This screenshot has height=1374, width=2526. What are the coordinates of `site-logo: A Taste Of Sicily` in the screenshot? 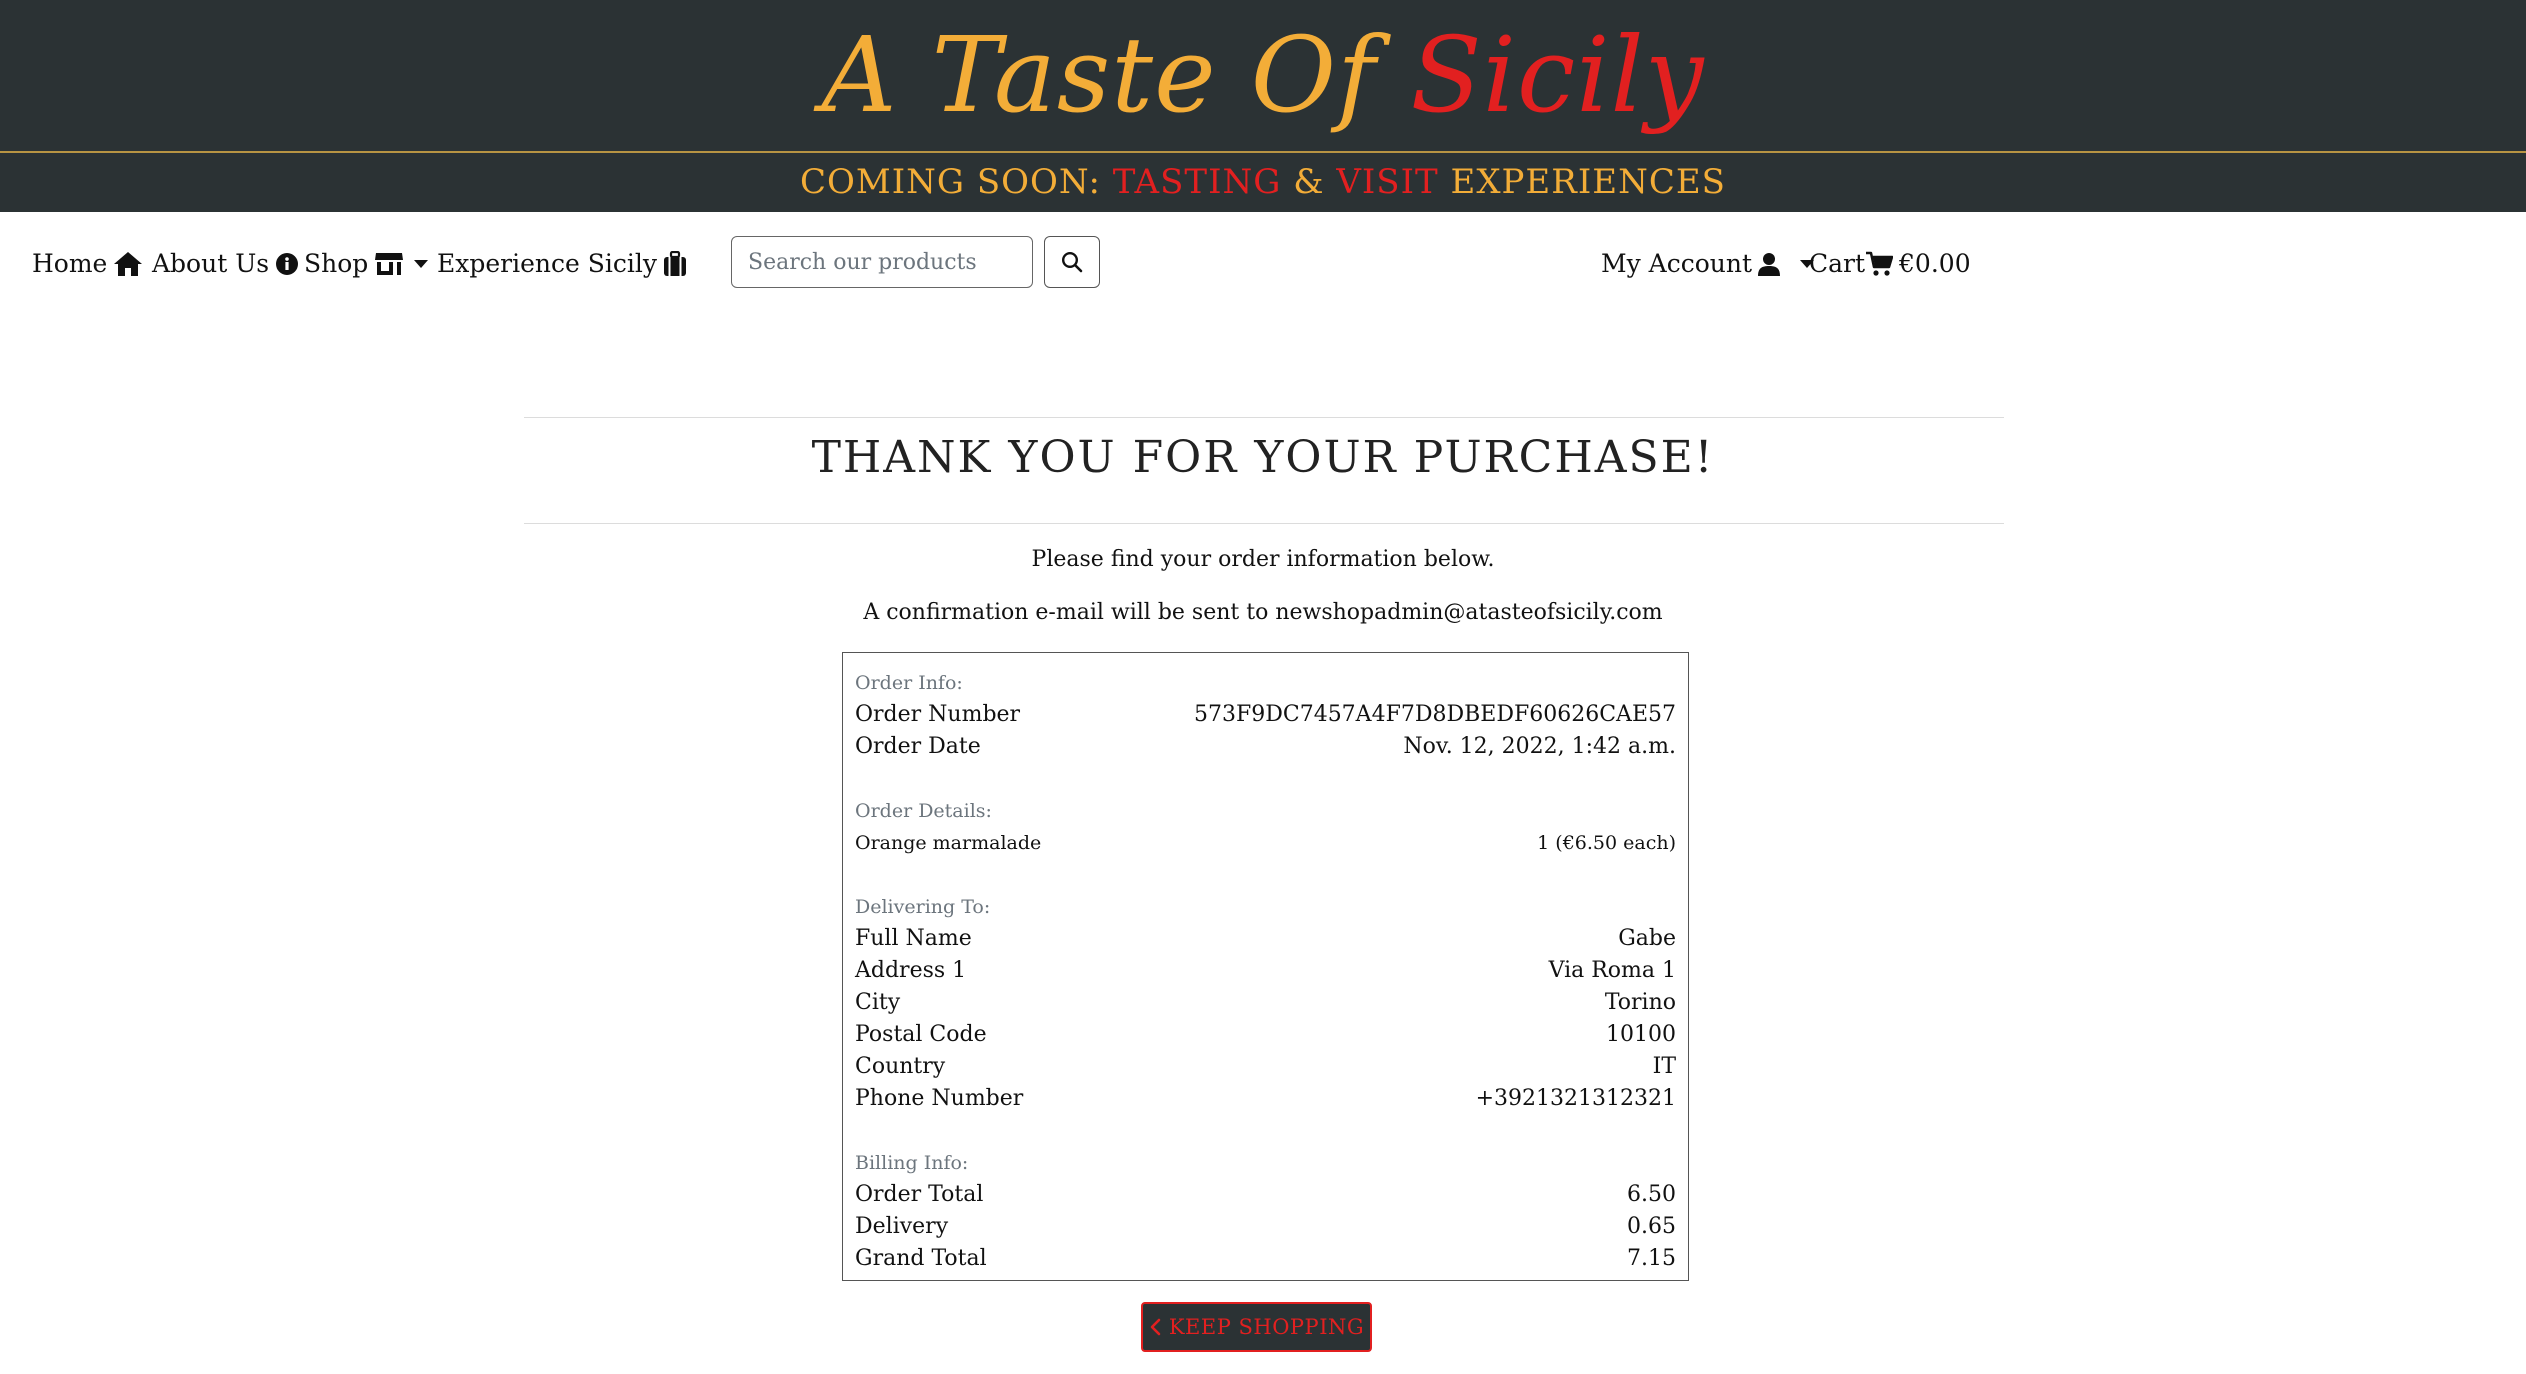 It's located at (1263, 75).